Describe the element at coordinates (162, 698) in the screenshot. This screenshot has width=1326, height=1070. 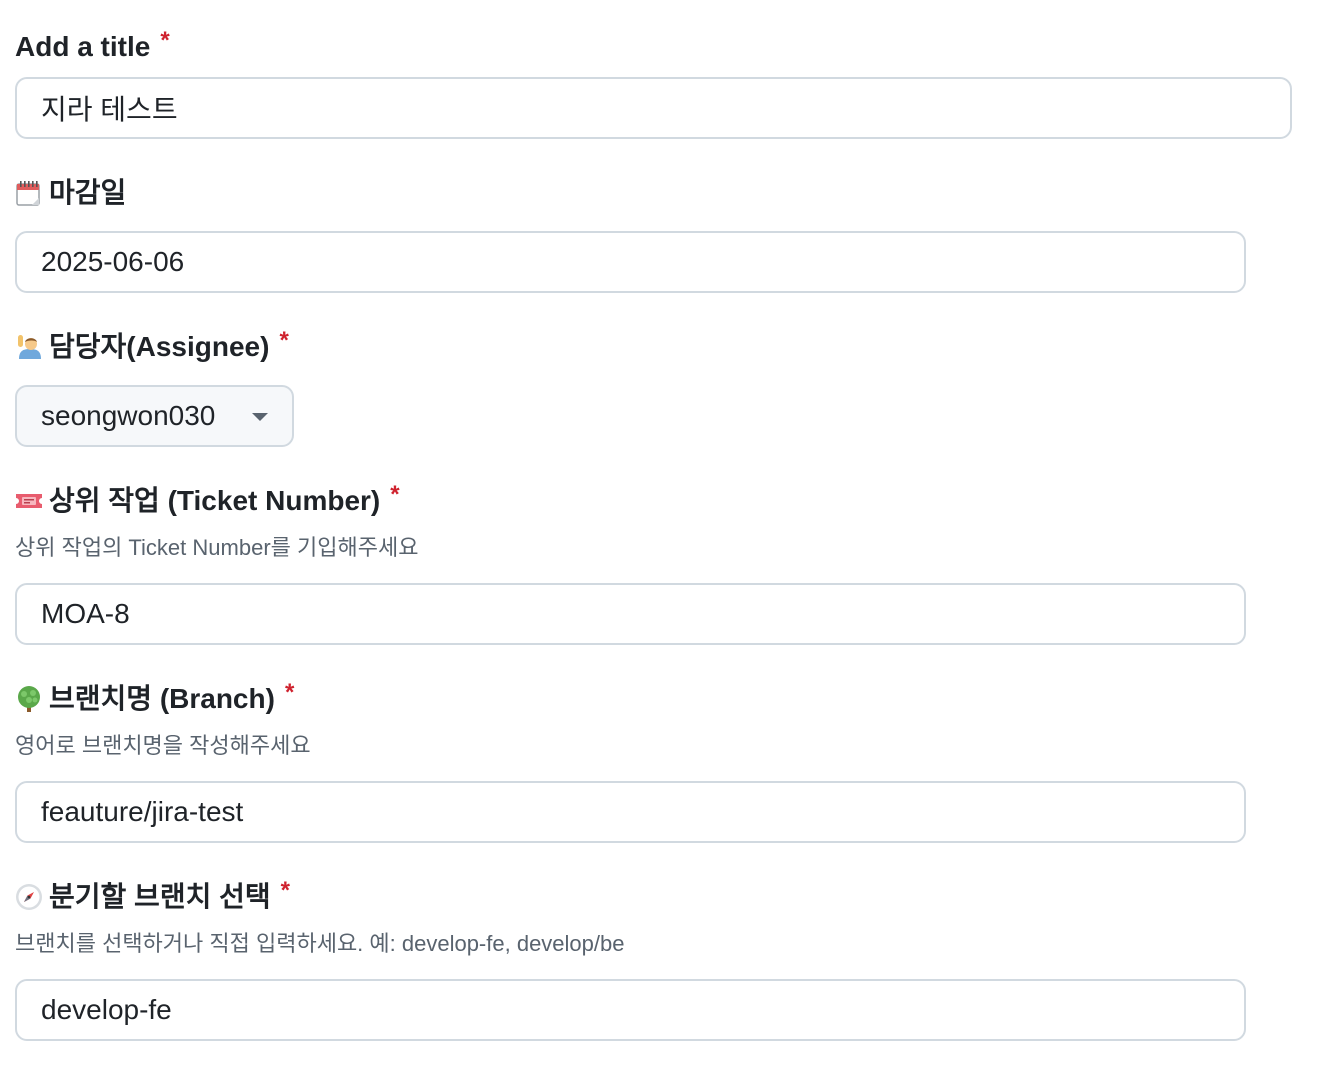
I see `branch-label-text: 브랜치명 (Branch)` at that location.